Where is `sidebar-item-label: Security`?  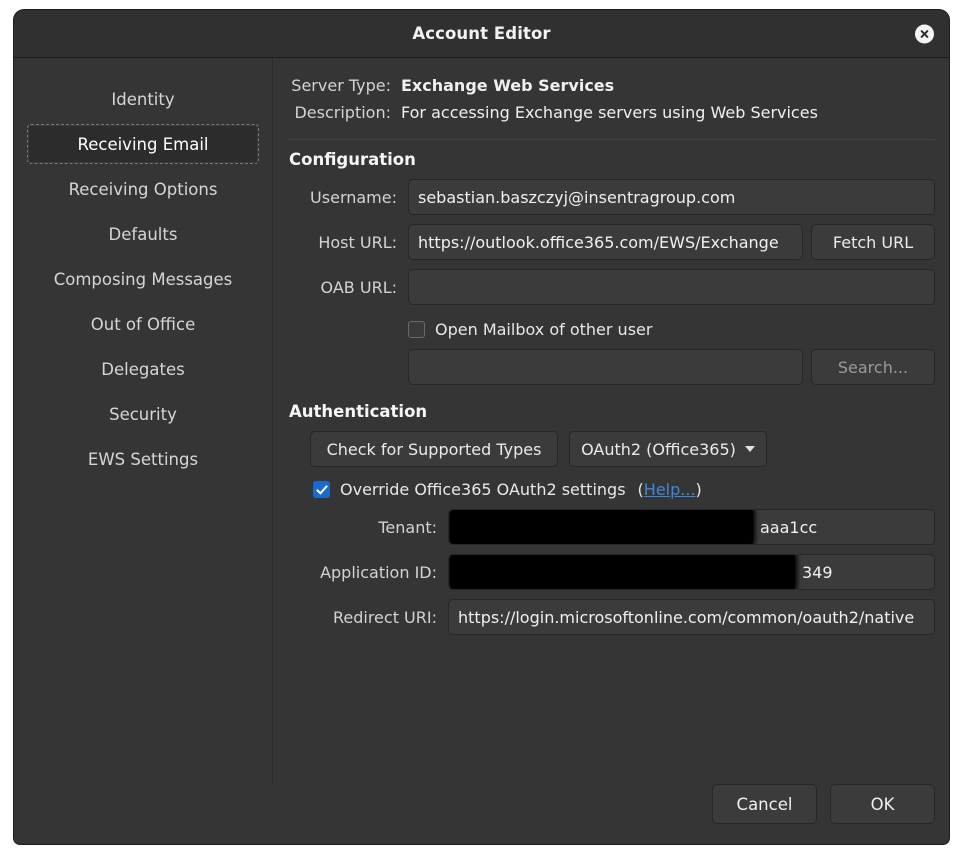 sidebar-item-label: Security is located at coordinates (143, 414).